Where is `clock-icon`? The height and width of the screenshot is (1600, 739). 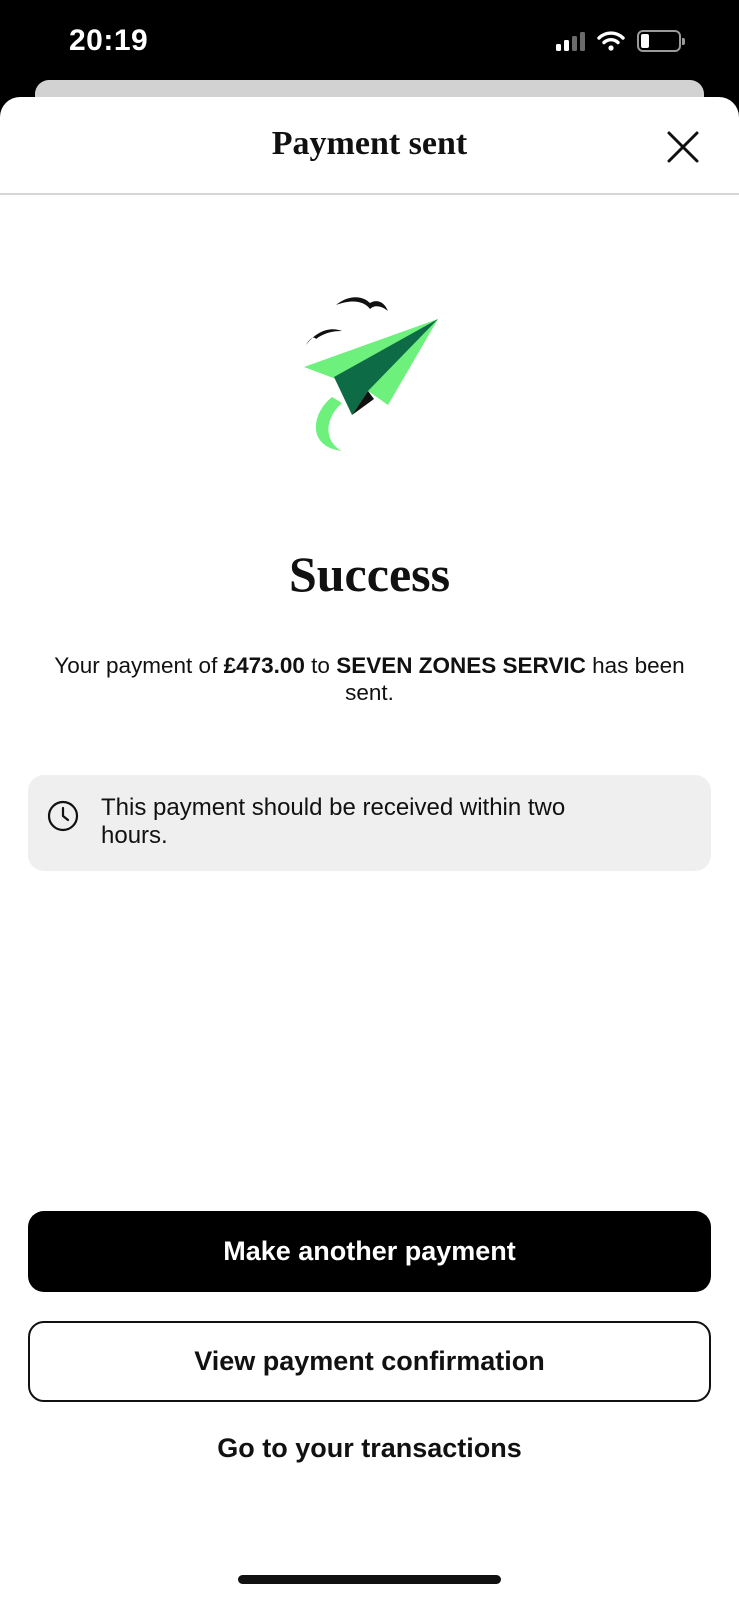 clock-icon is located at coordinates (63, 816).